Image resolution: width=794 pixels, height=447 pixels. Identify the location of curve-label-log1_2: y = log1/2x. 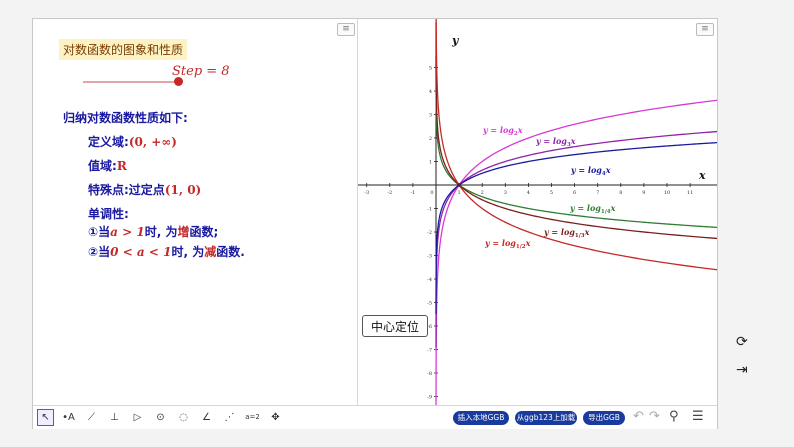
(507, 244).